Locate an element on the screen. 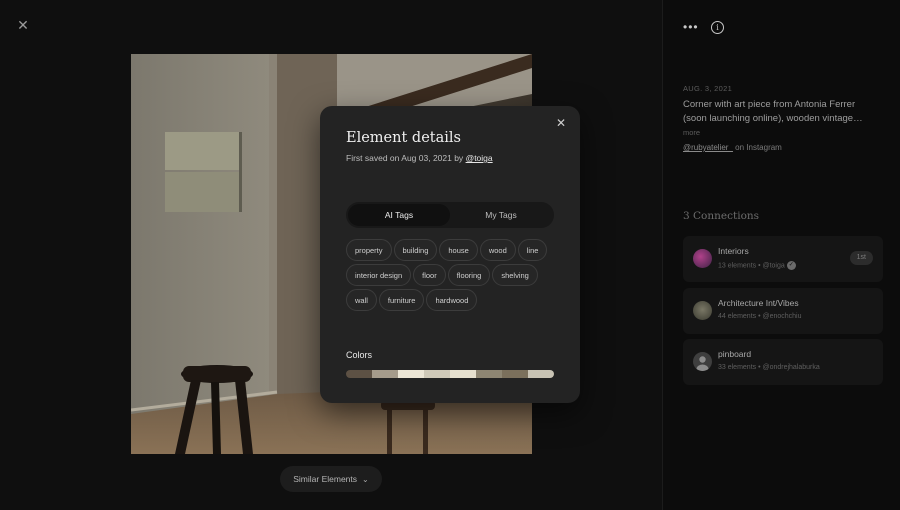 This screenshot has width=900, height=510. source-attribution: @rubyatelier_ on Instagram is located at coordinates (732, 147).